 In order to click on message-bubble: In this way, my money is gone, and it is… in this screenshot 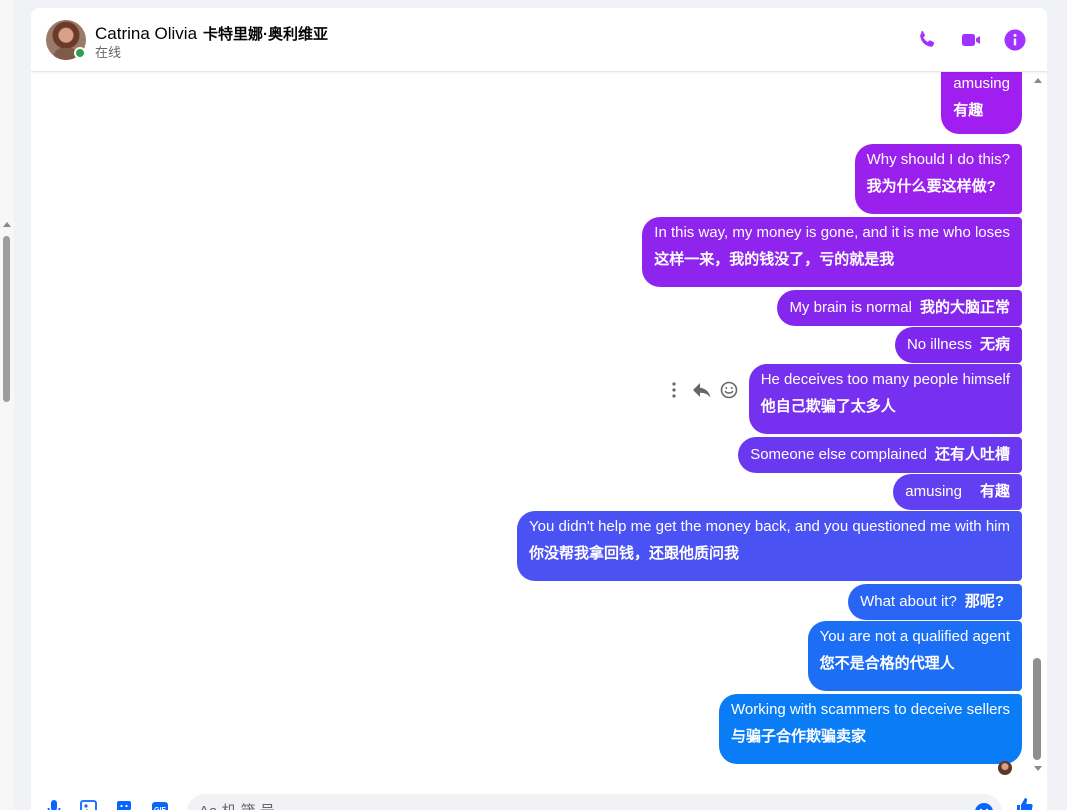, I will do `click(832, 252)`.